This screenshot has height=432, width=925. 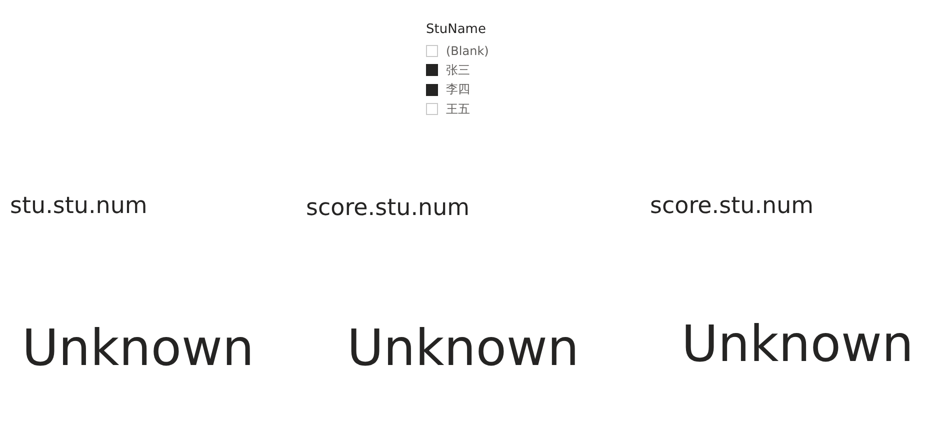 I want to click on slicer-item-label: 李四, so click(x=458, y=89).